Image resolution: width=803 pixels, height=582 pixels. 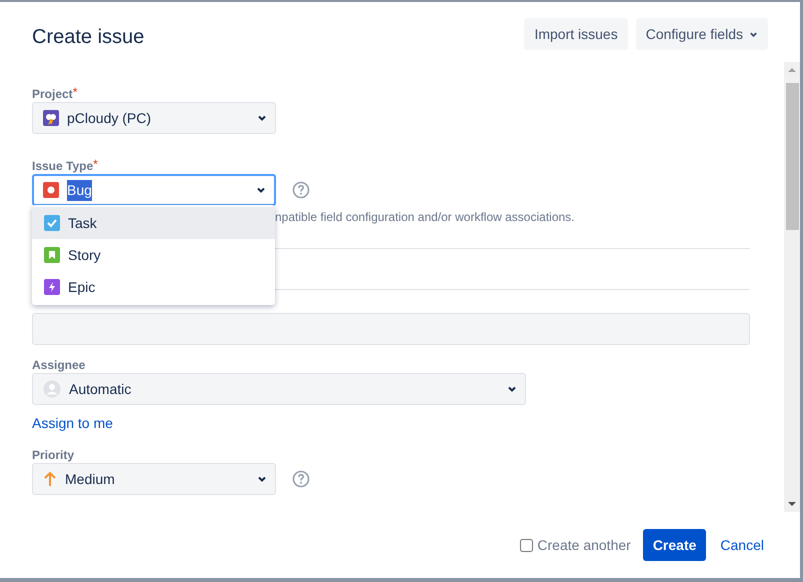 What do you see at coordinates (53, 455) in the screenshot?
I see `field-label: Priority` at bounding box center [53, 455].